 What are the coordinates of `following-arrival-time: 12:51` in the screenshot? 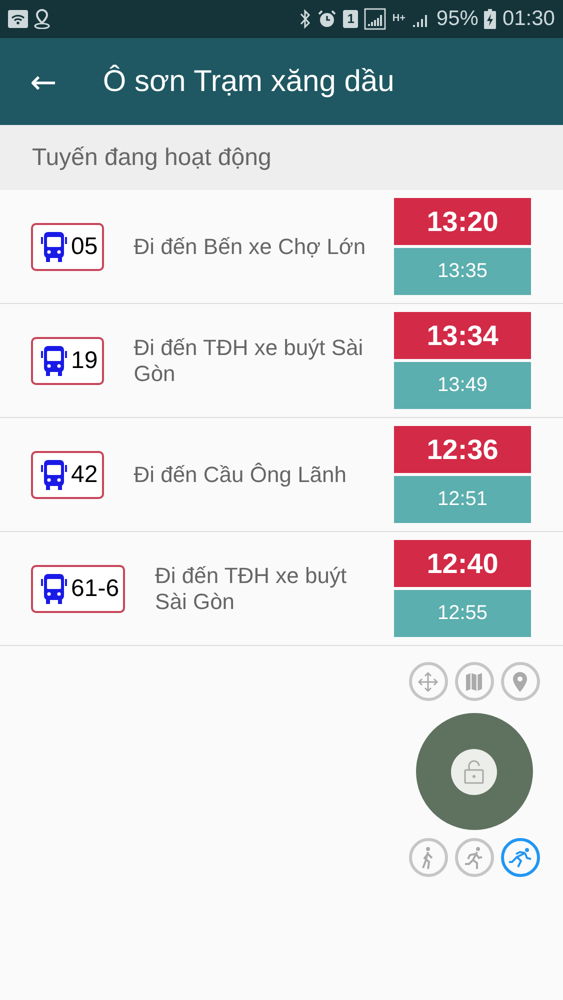 It's located at (462, 499).